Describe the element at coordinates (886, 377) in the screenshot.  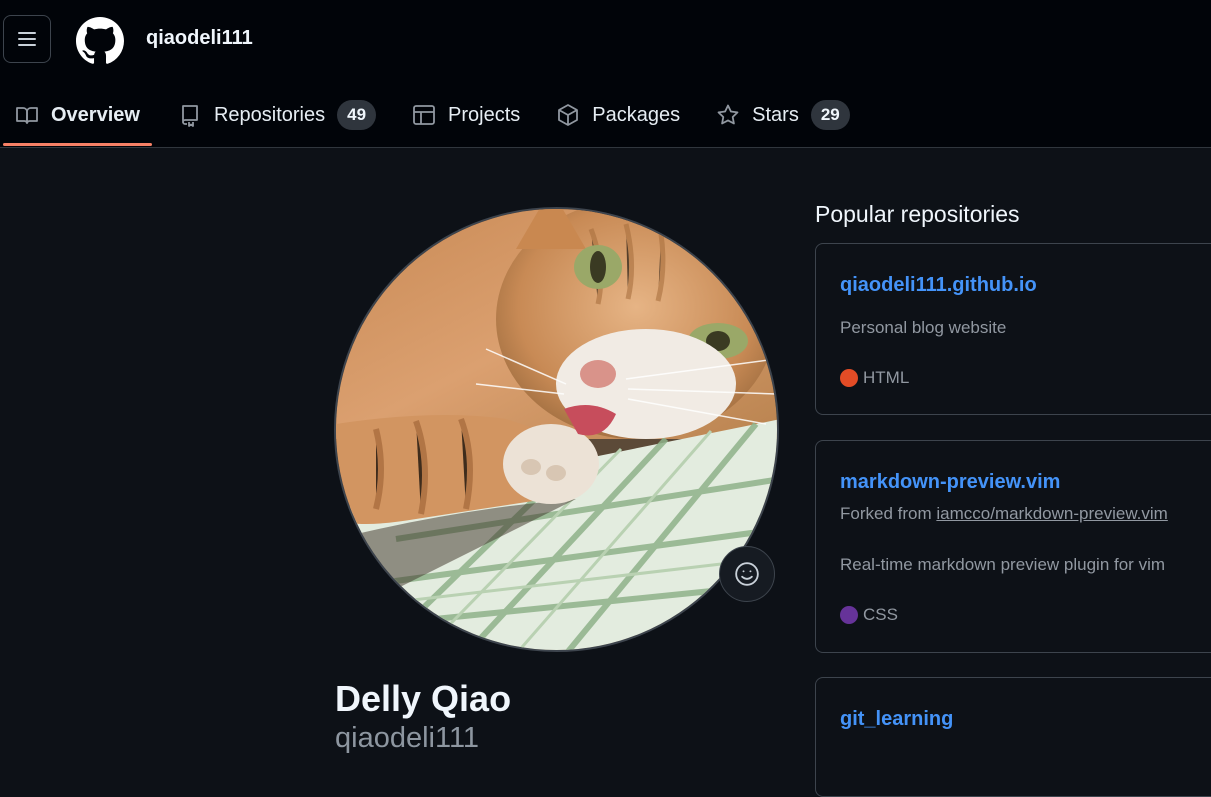
I see `repo-language-label: HTML` at that location.